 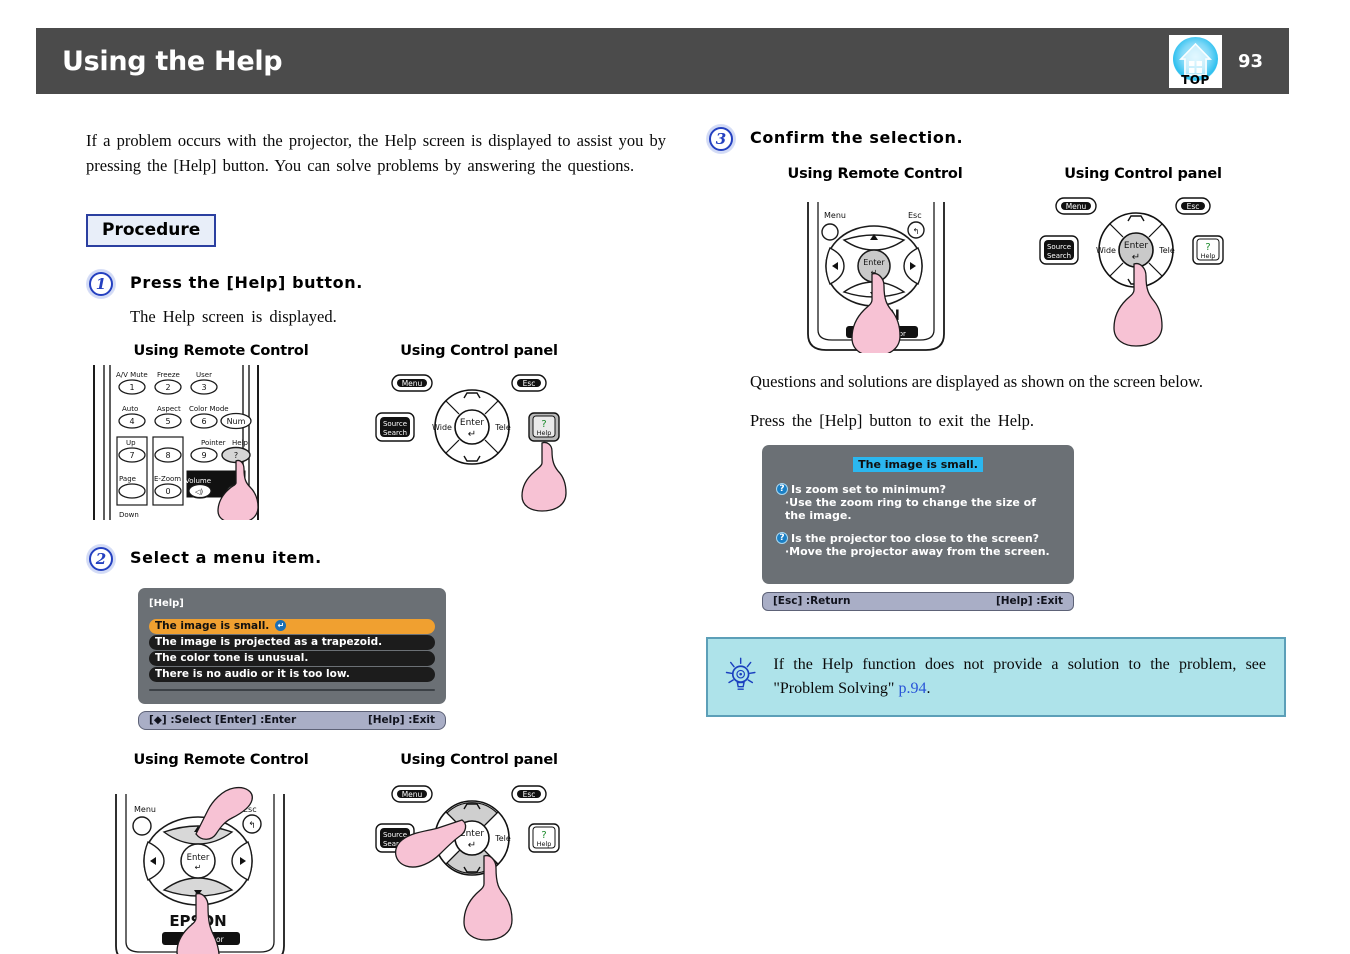 I want to click on step-3-heading: Confirm the selection., so click(x=857, y=137).